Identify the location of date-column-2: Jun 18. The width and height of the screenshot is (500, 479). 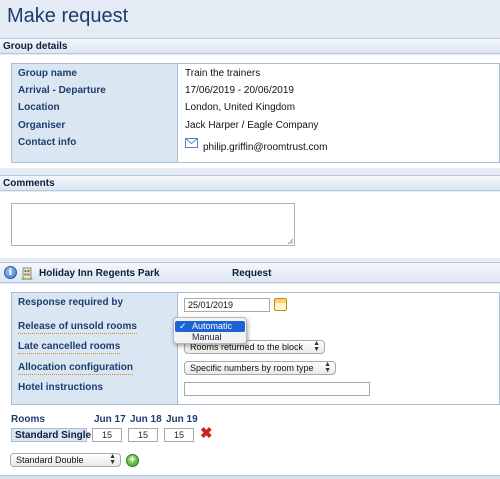
(146, 419).